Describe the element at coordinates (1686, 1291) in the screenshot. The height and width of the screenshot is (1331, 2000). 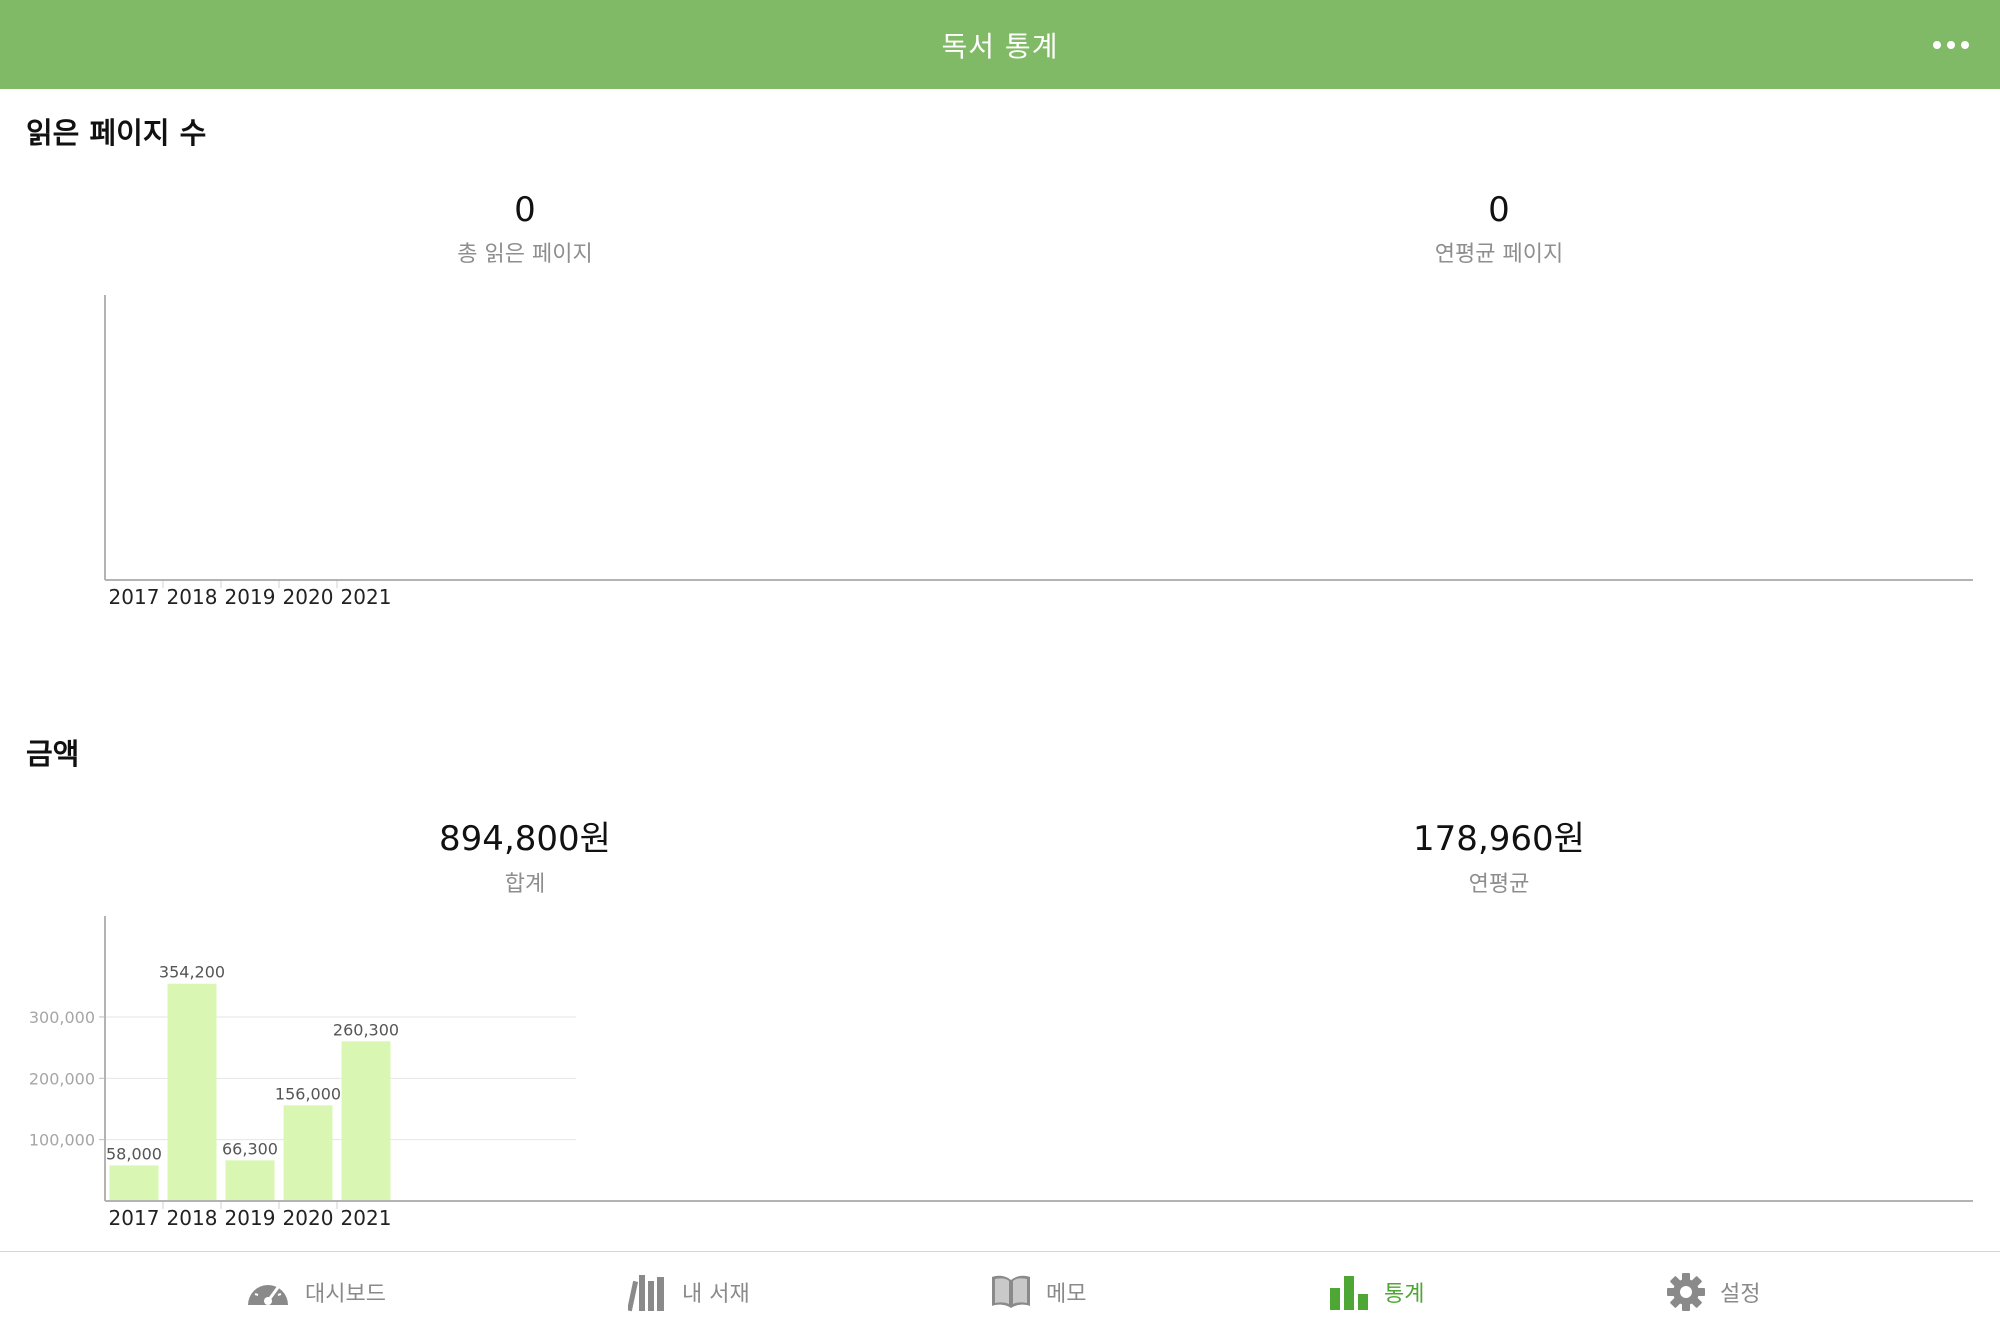
I see `gear-icon` at that location.